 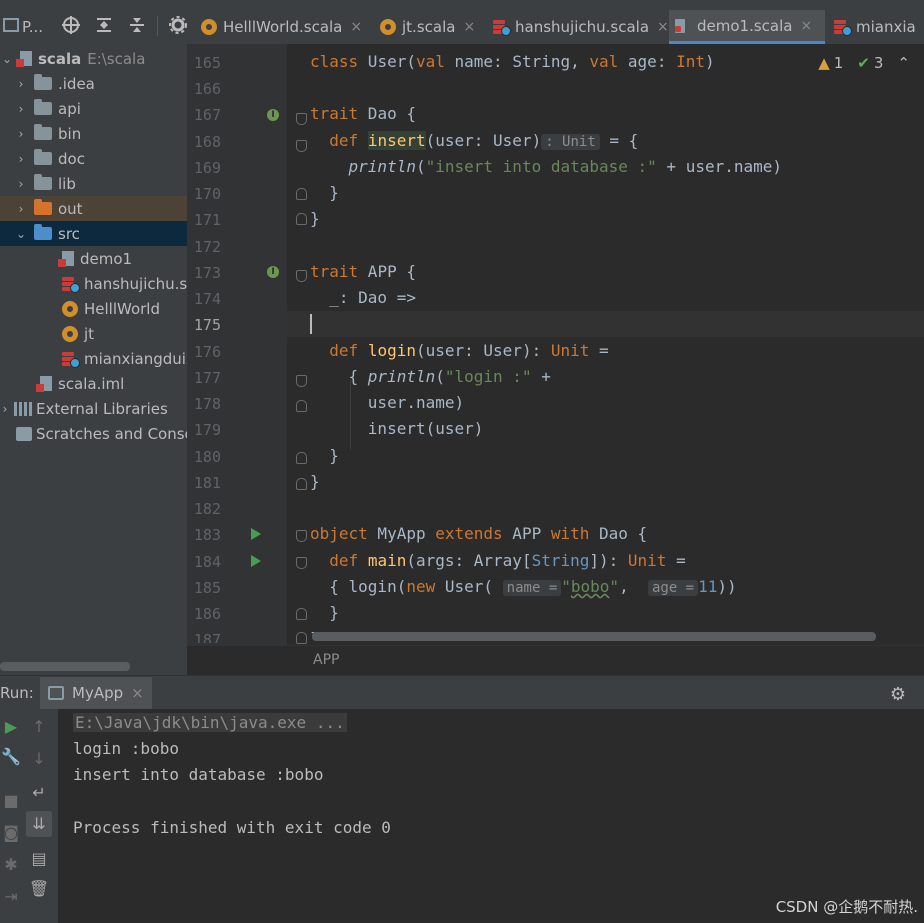 What do you see at coordinates (747, 27) in the screenshot?
I see `tab-demo1: demo1.scala ×` at bounding box center [747, 27].